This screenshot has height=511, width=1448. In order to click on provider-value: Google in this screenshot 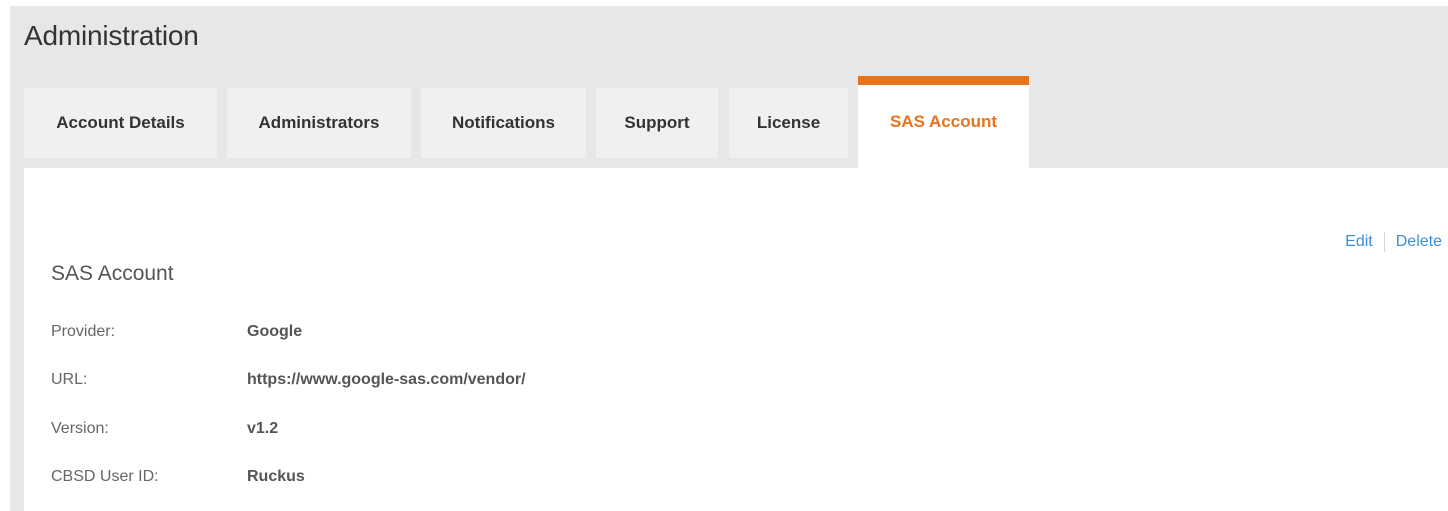, I will do `click(275, 331)`.